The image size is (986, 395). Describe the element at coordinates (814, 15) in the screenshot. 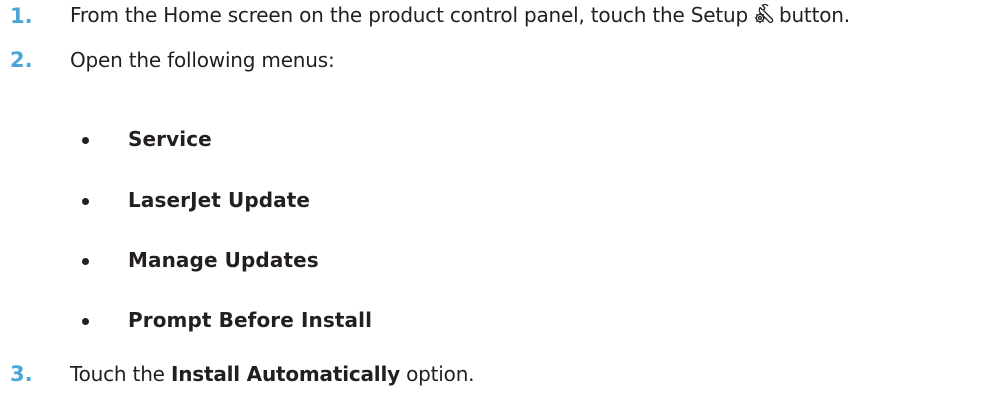

I see `step-1-text-after: button.` at that location.